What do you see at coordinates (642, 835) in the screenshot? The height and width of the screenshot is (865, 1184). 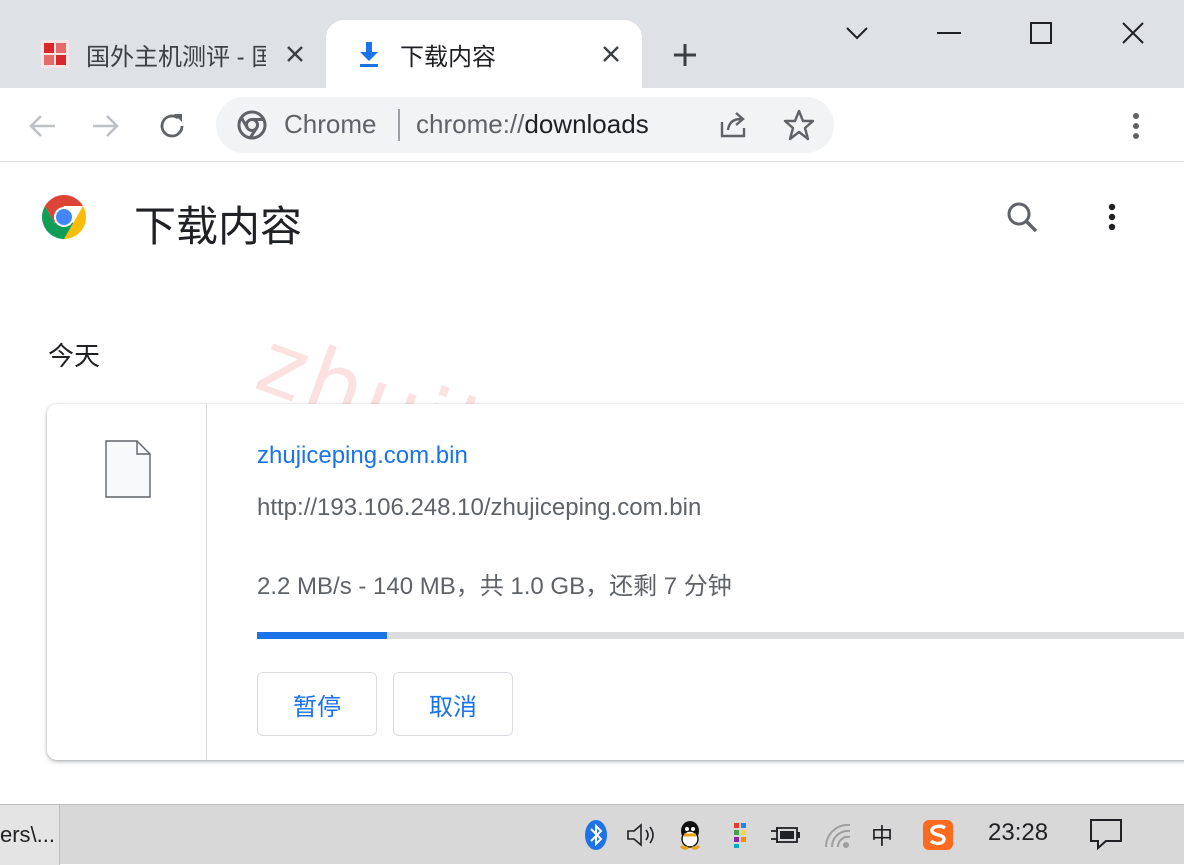 I see `volume-icon` at bounding box center [642, 835].